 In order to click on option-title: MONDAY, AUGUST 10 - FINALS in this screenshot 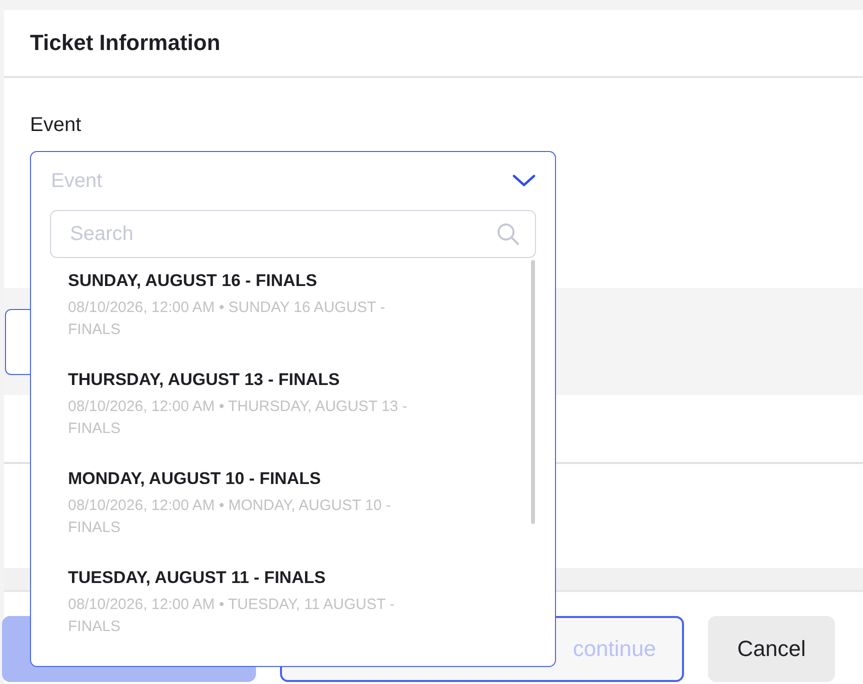, I will do `click(195, 479)`.